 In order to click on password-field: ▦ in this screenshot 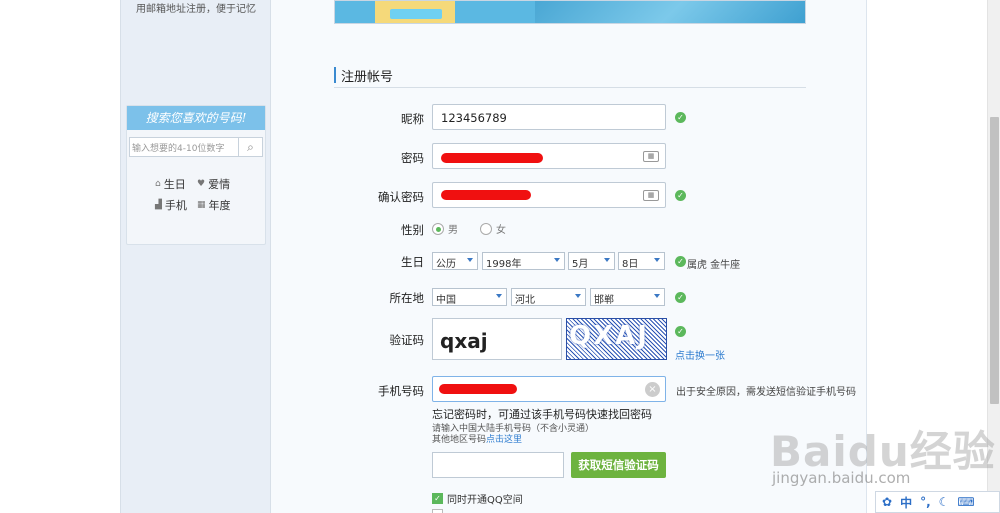, I will do `click(549, 156)`.